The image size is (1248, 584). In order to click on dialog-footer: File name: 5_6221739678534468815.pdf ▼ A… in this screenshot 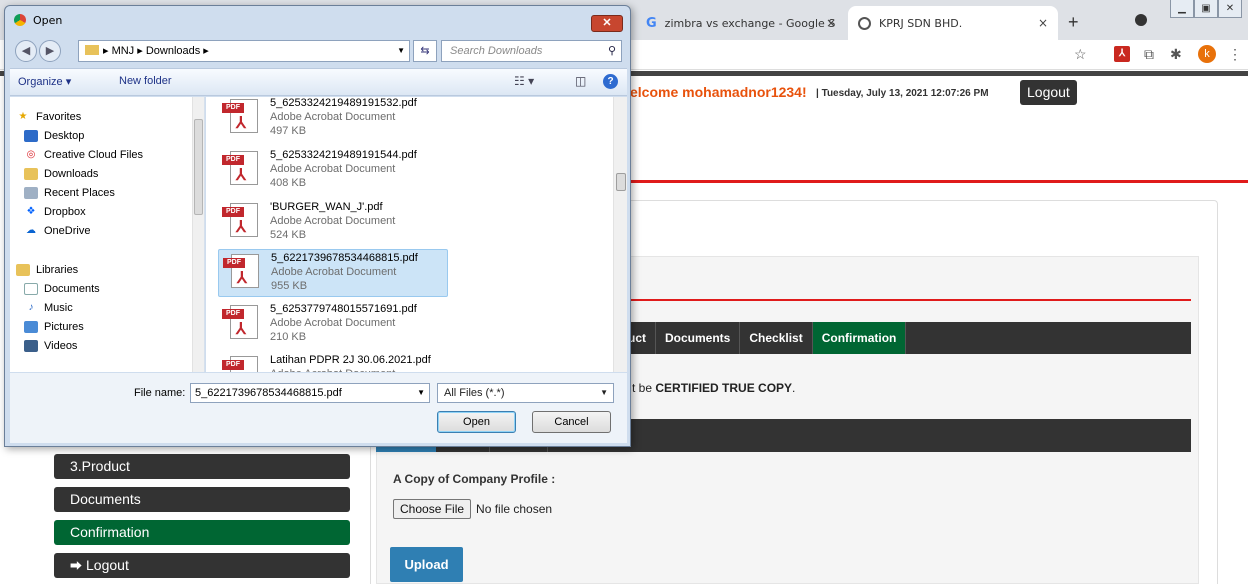, I will do `click(318, 408)`.